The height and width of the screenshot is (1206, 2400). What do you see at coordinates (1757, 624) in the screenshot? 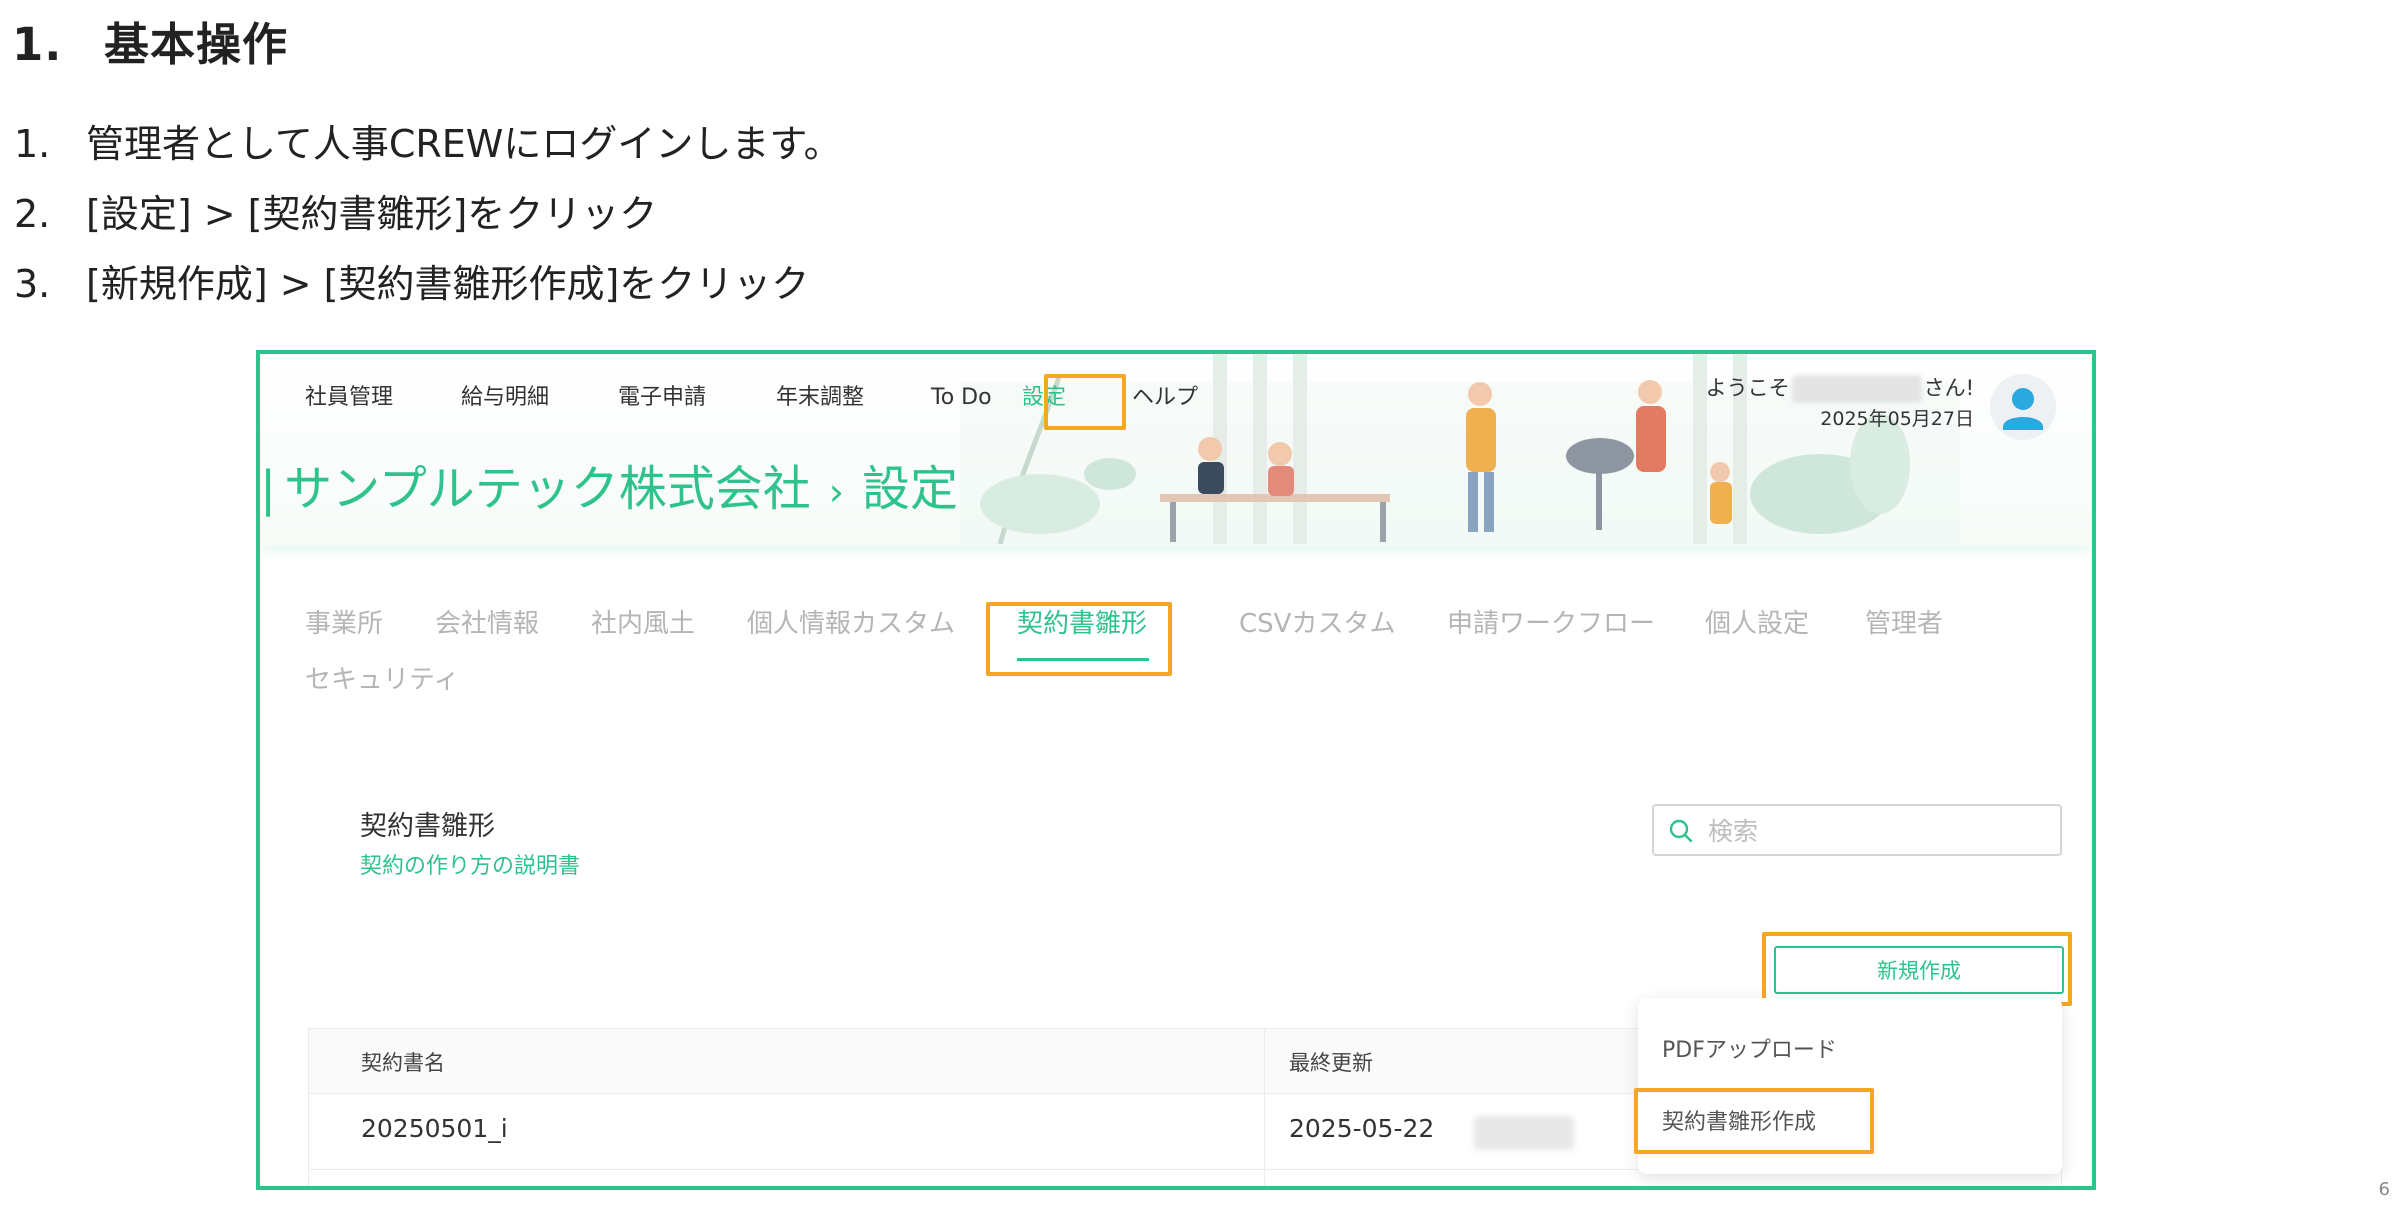
I see `tab-personal-settings: 個人設定` at bounding box center [1757, 624].